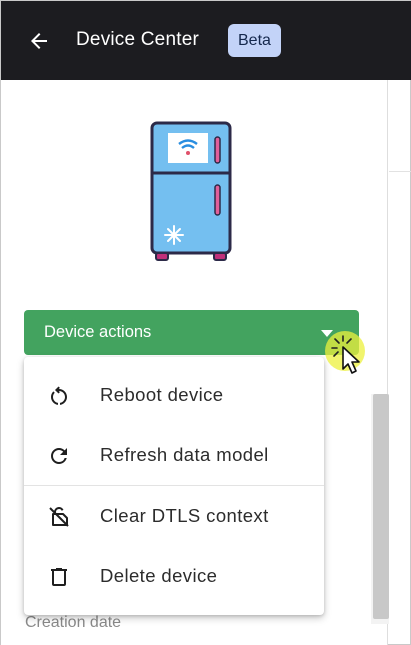 The height and width of the screenshot is (645, 411). Describe the element at coordinates (137, 39) in the screenshot. I see `app-title: Device Center` at that location.